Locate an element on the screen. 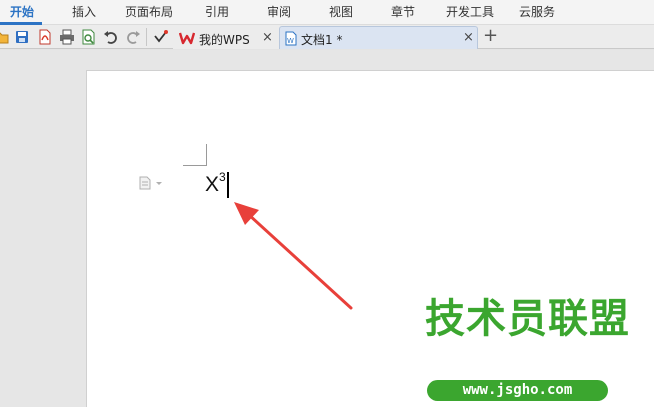 The height and width of the screenshot is (407, 654). watermark-url: www.jsgho.com is located at coordinates (517, 390).